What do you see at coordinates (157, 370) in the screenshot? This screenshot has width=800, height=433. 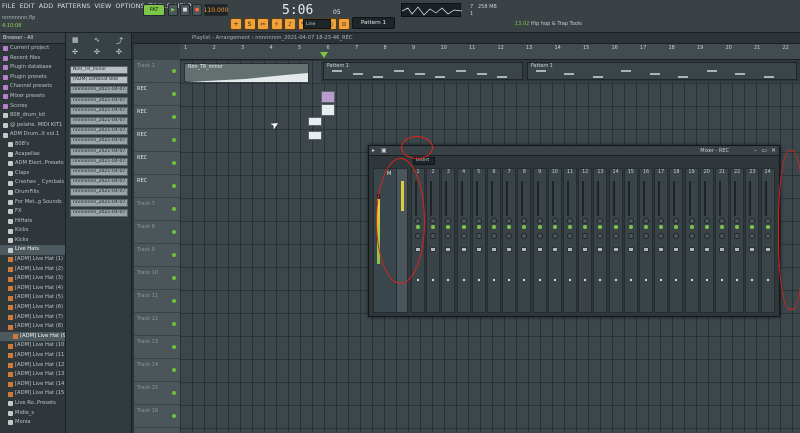 I see `track-header: Track 14` at bounding box center [157, 370].